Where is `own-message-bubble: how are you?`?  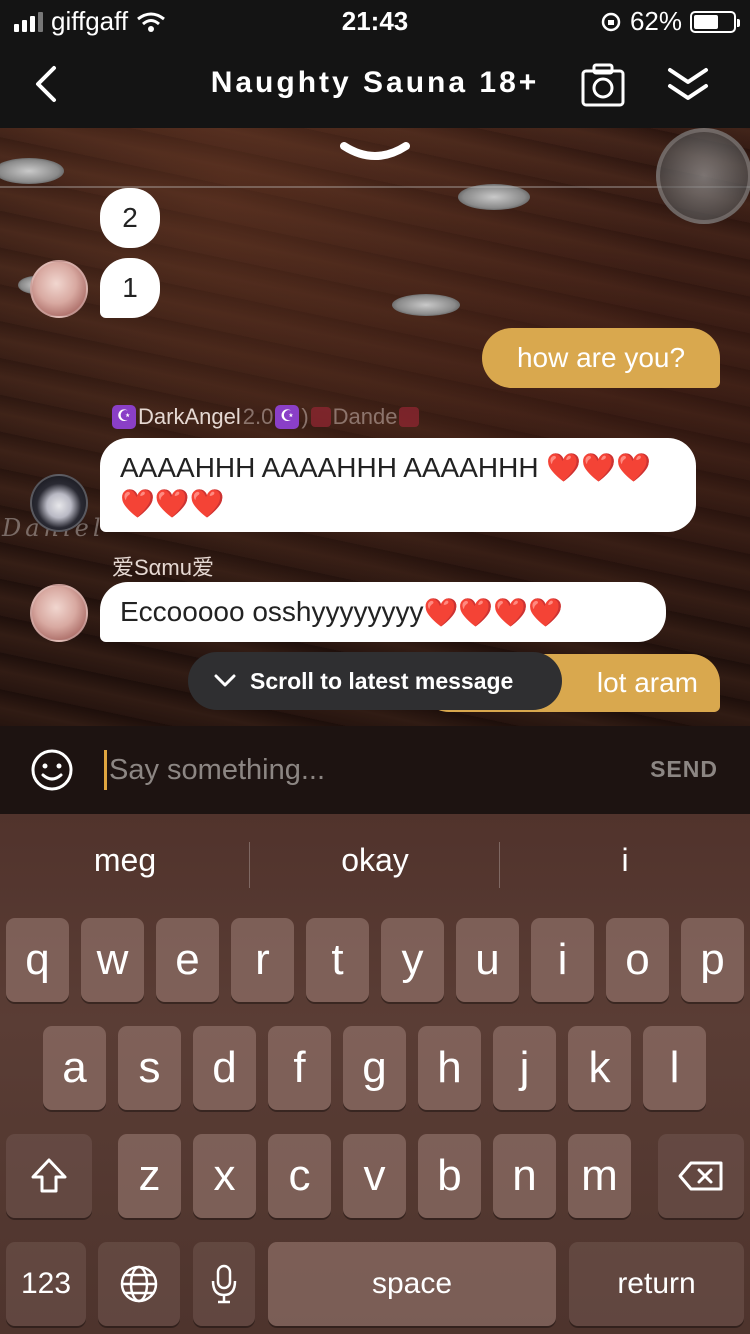 own-message-bubble: how are you? is located at coordinates (601, 358).